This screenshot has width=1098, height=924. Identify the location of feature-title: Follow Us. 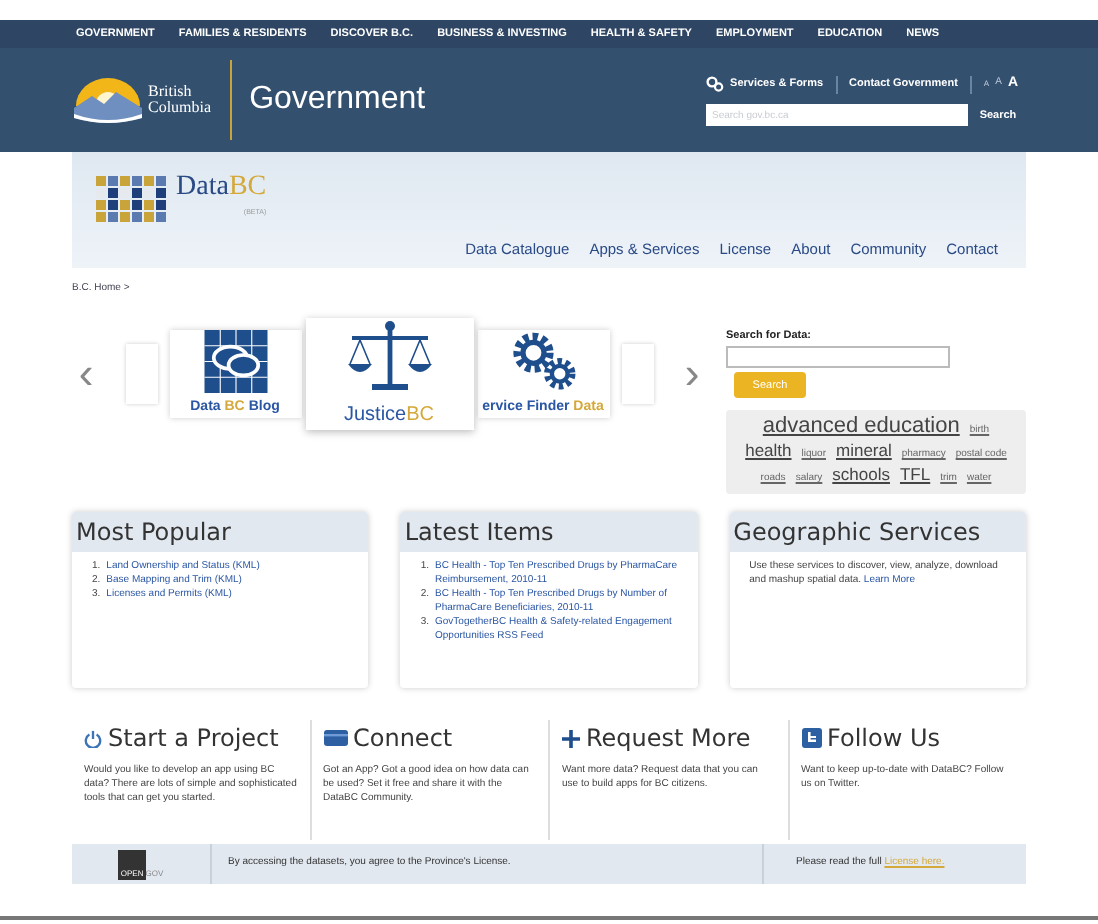
(883, 739).